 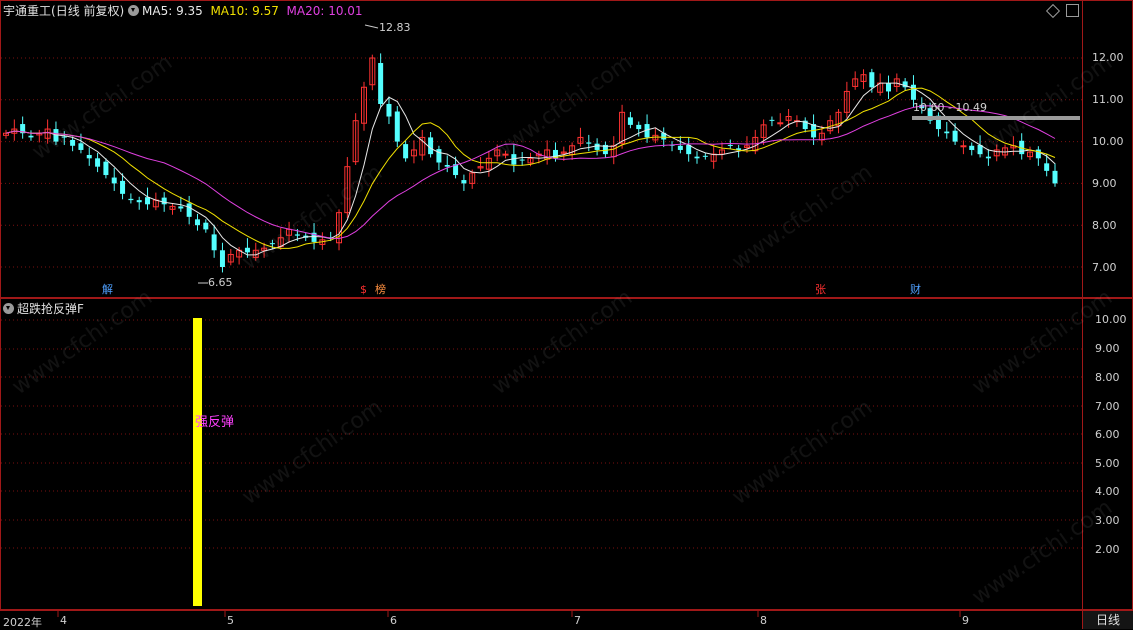 What do you see at coordinates (950, 107) in the screenshot?
I see `range-annotation: 10.60 - 10.49` at bounding box center [950, 107].